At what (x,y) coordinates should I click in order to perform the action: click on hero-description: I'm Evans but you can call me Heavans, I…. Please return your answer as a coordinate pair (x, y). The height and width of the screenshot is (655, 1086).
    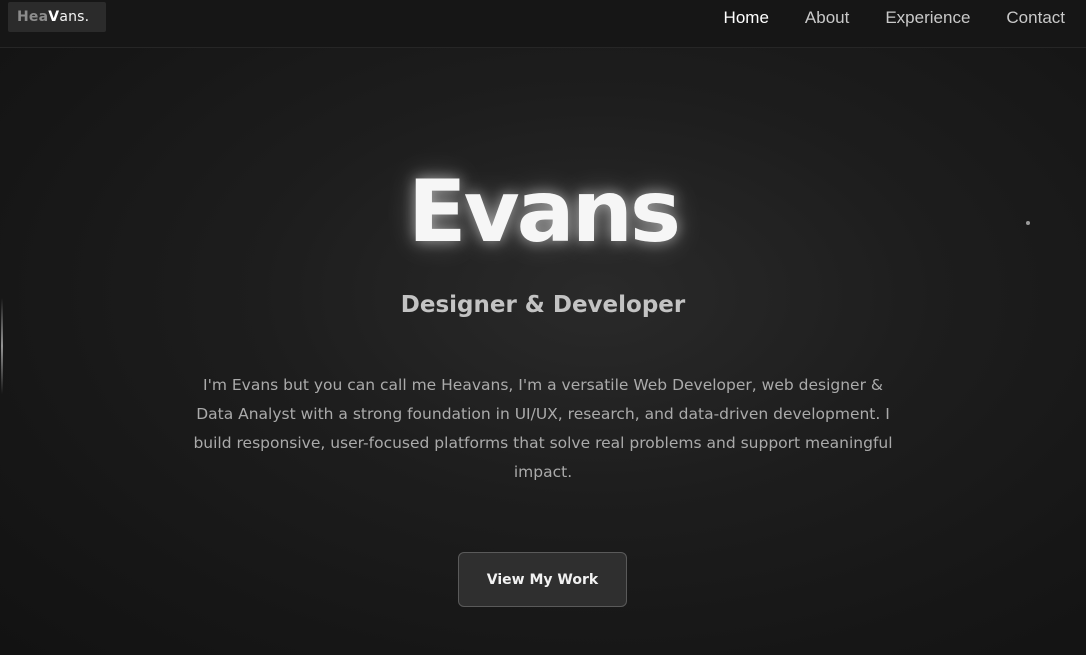
    Looking at the image, I should click on (543, 428).